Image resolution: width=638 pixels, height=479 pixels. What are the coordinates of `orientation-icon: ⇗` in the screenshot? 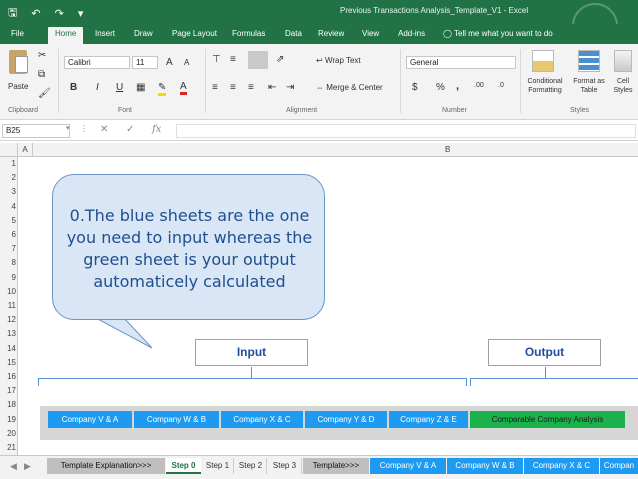 It's located at (280, 59).